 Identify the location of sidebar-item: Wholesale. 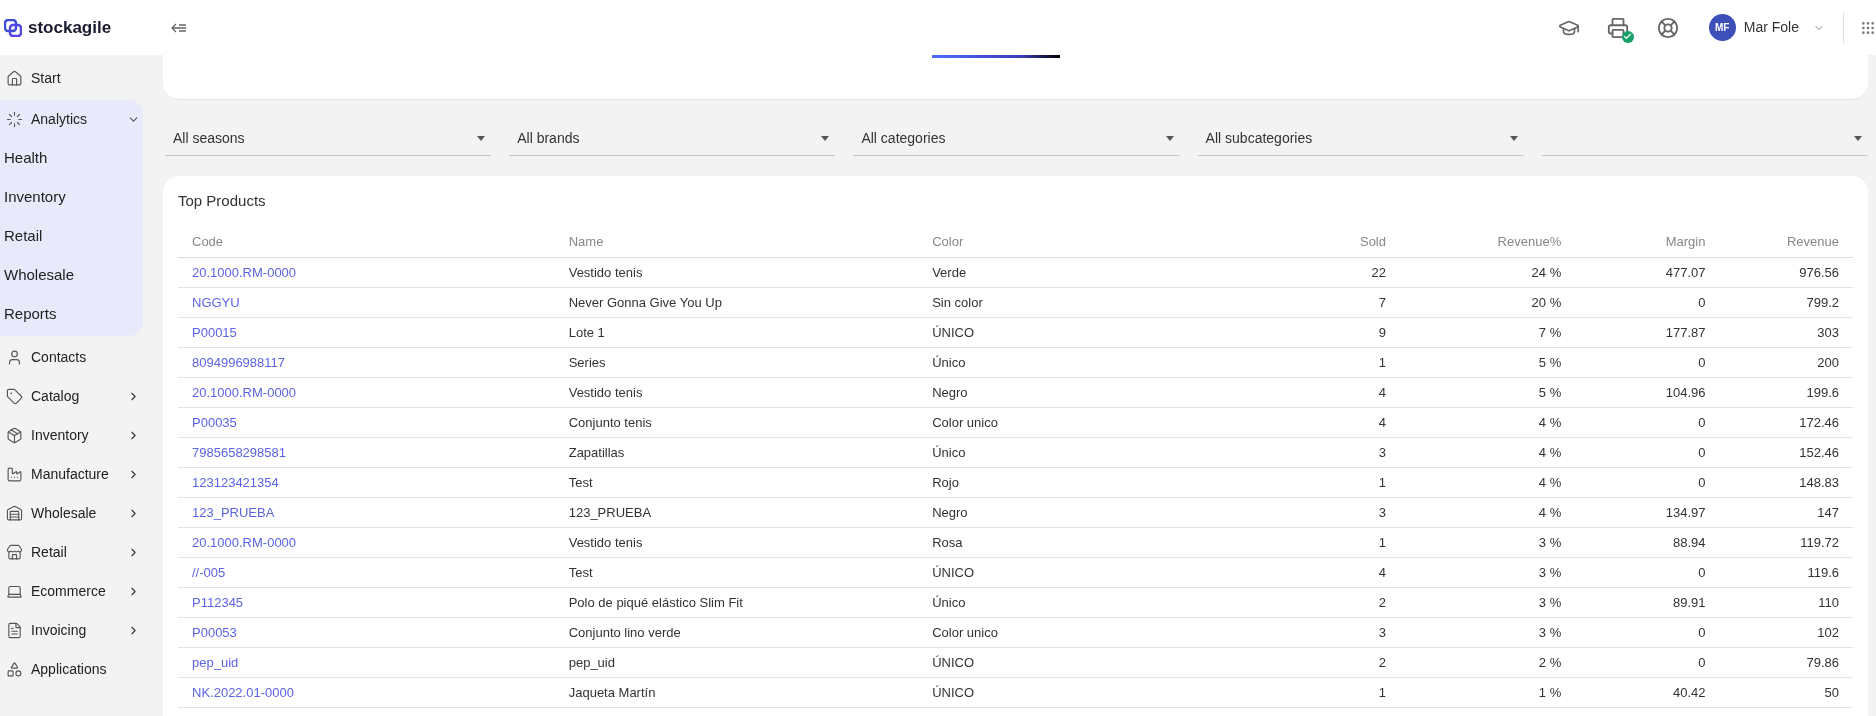
(75, 513).